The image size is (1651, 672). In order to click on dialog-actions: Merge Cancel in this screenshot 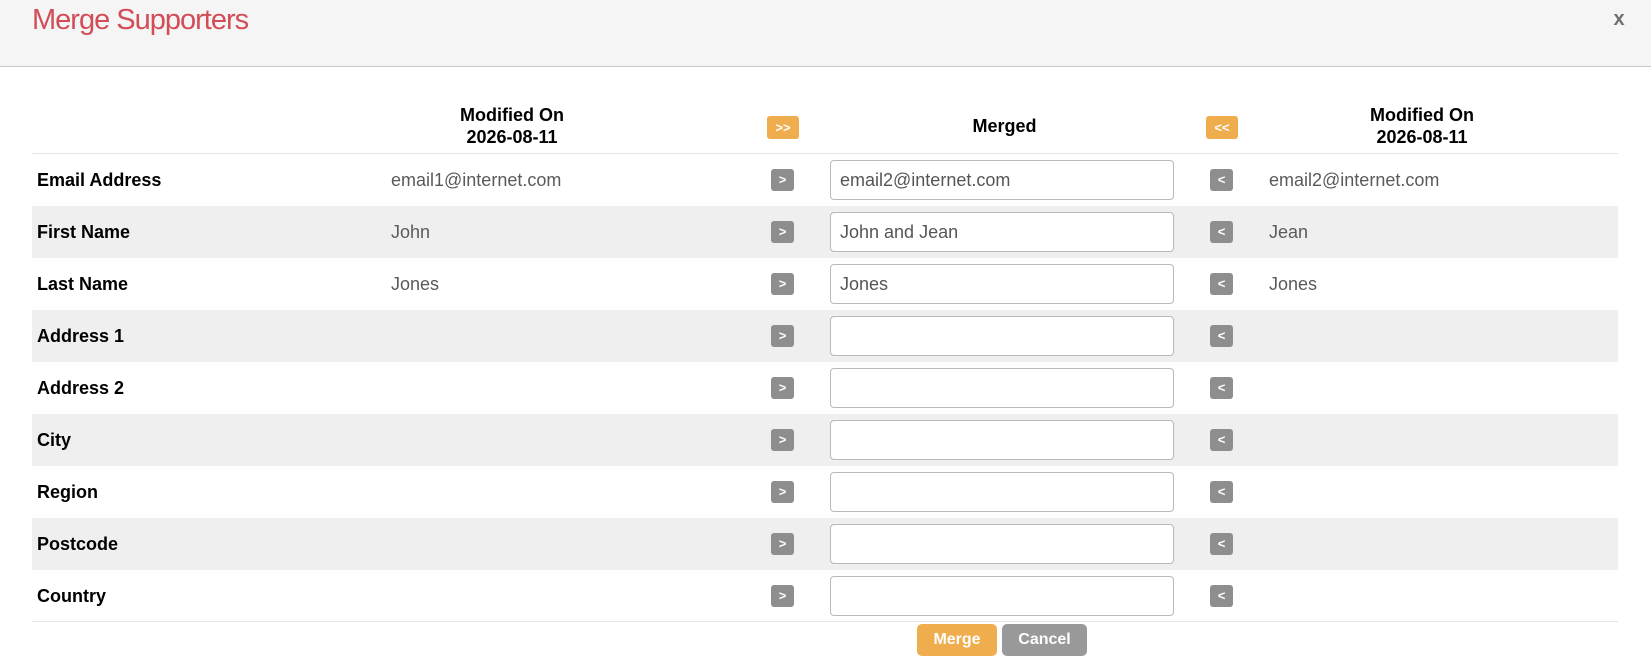, I will do `click(825, 640)`.